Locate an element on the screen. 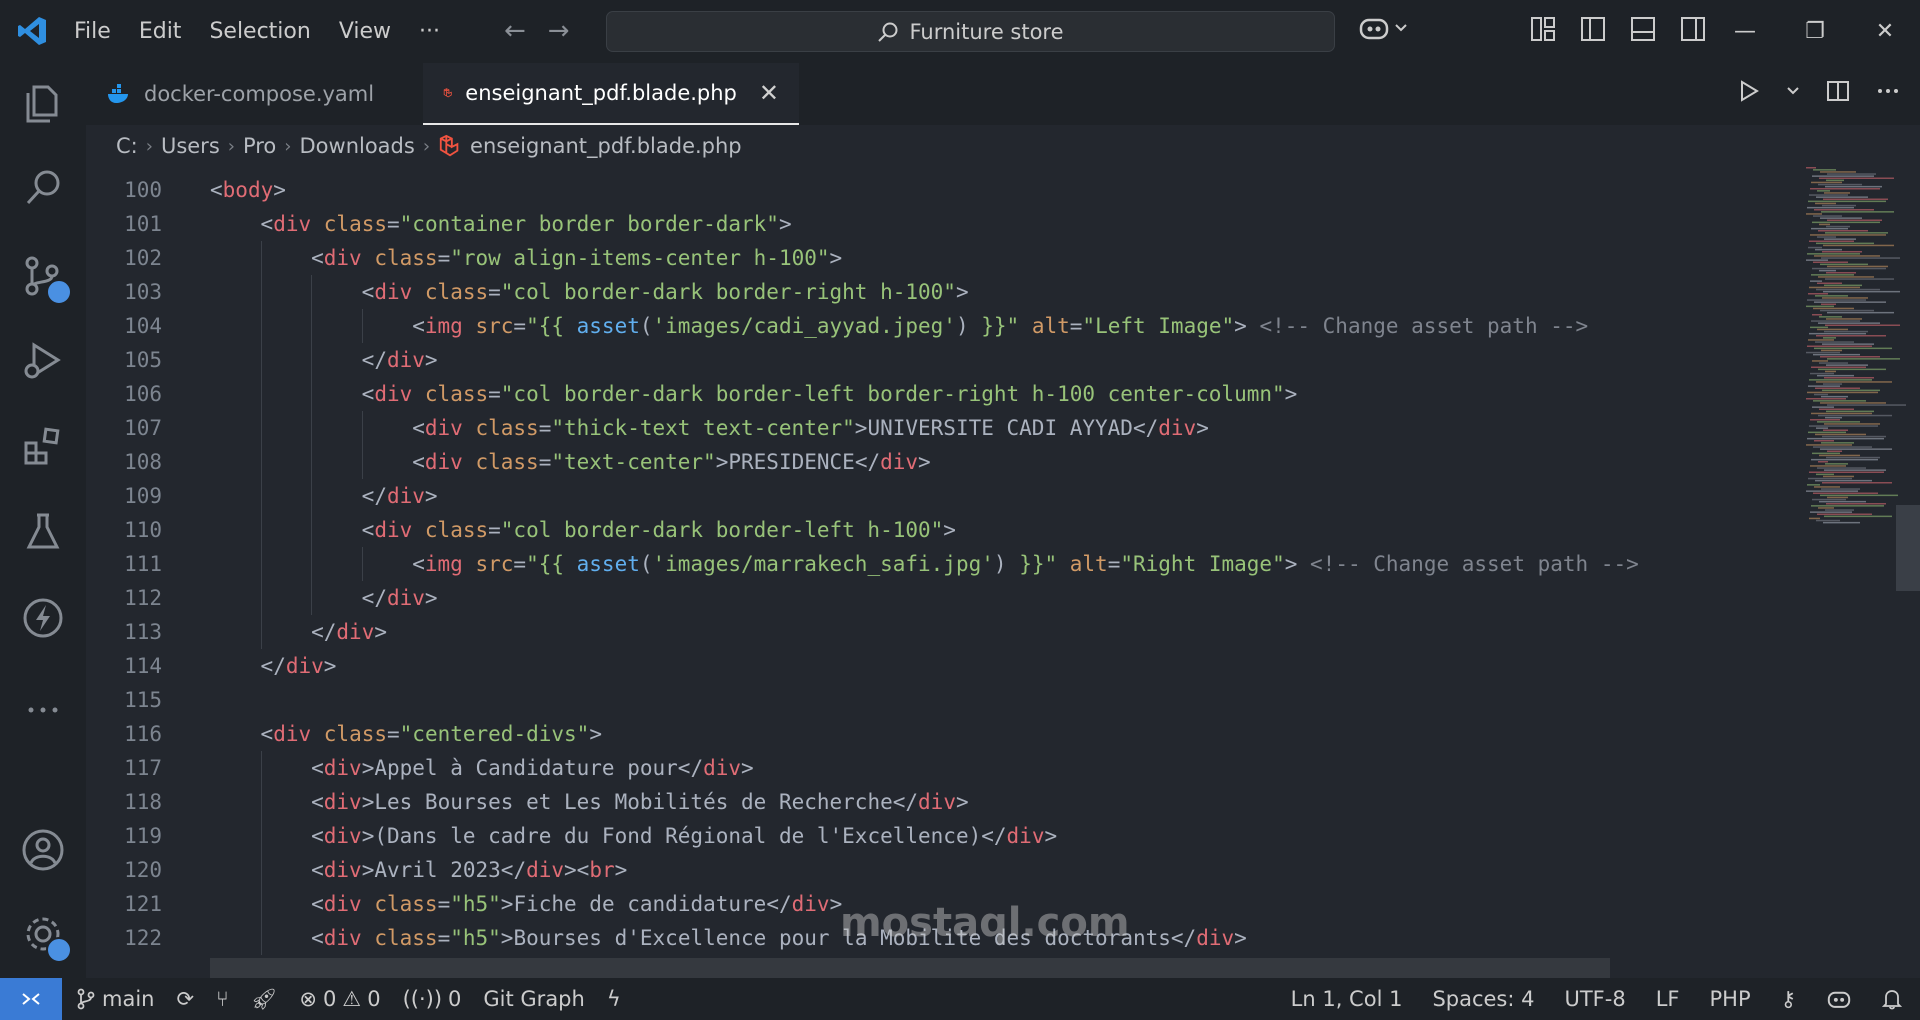 This screenshot has height=1020, width=1920. ports-status: ((·)) 0 is located at coordinates (432, 999).